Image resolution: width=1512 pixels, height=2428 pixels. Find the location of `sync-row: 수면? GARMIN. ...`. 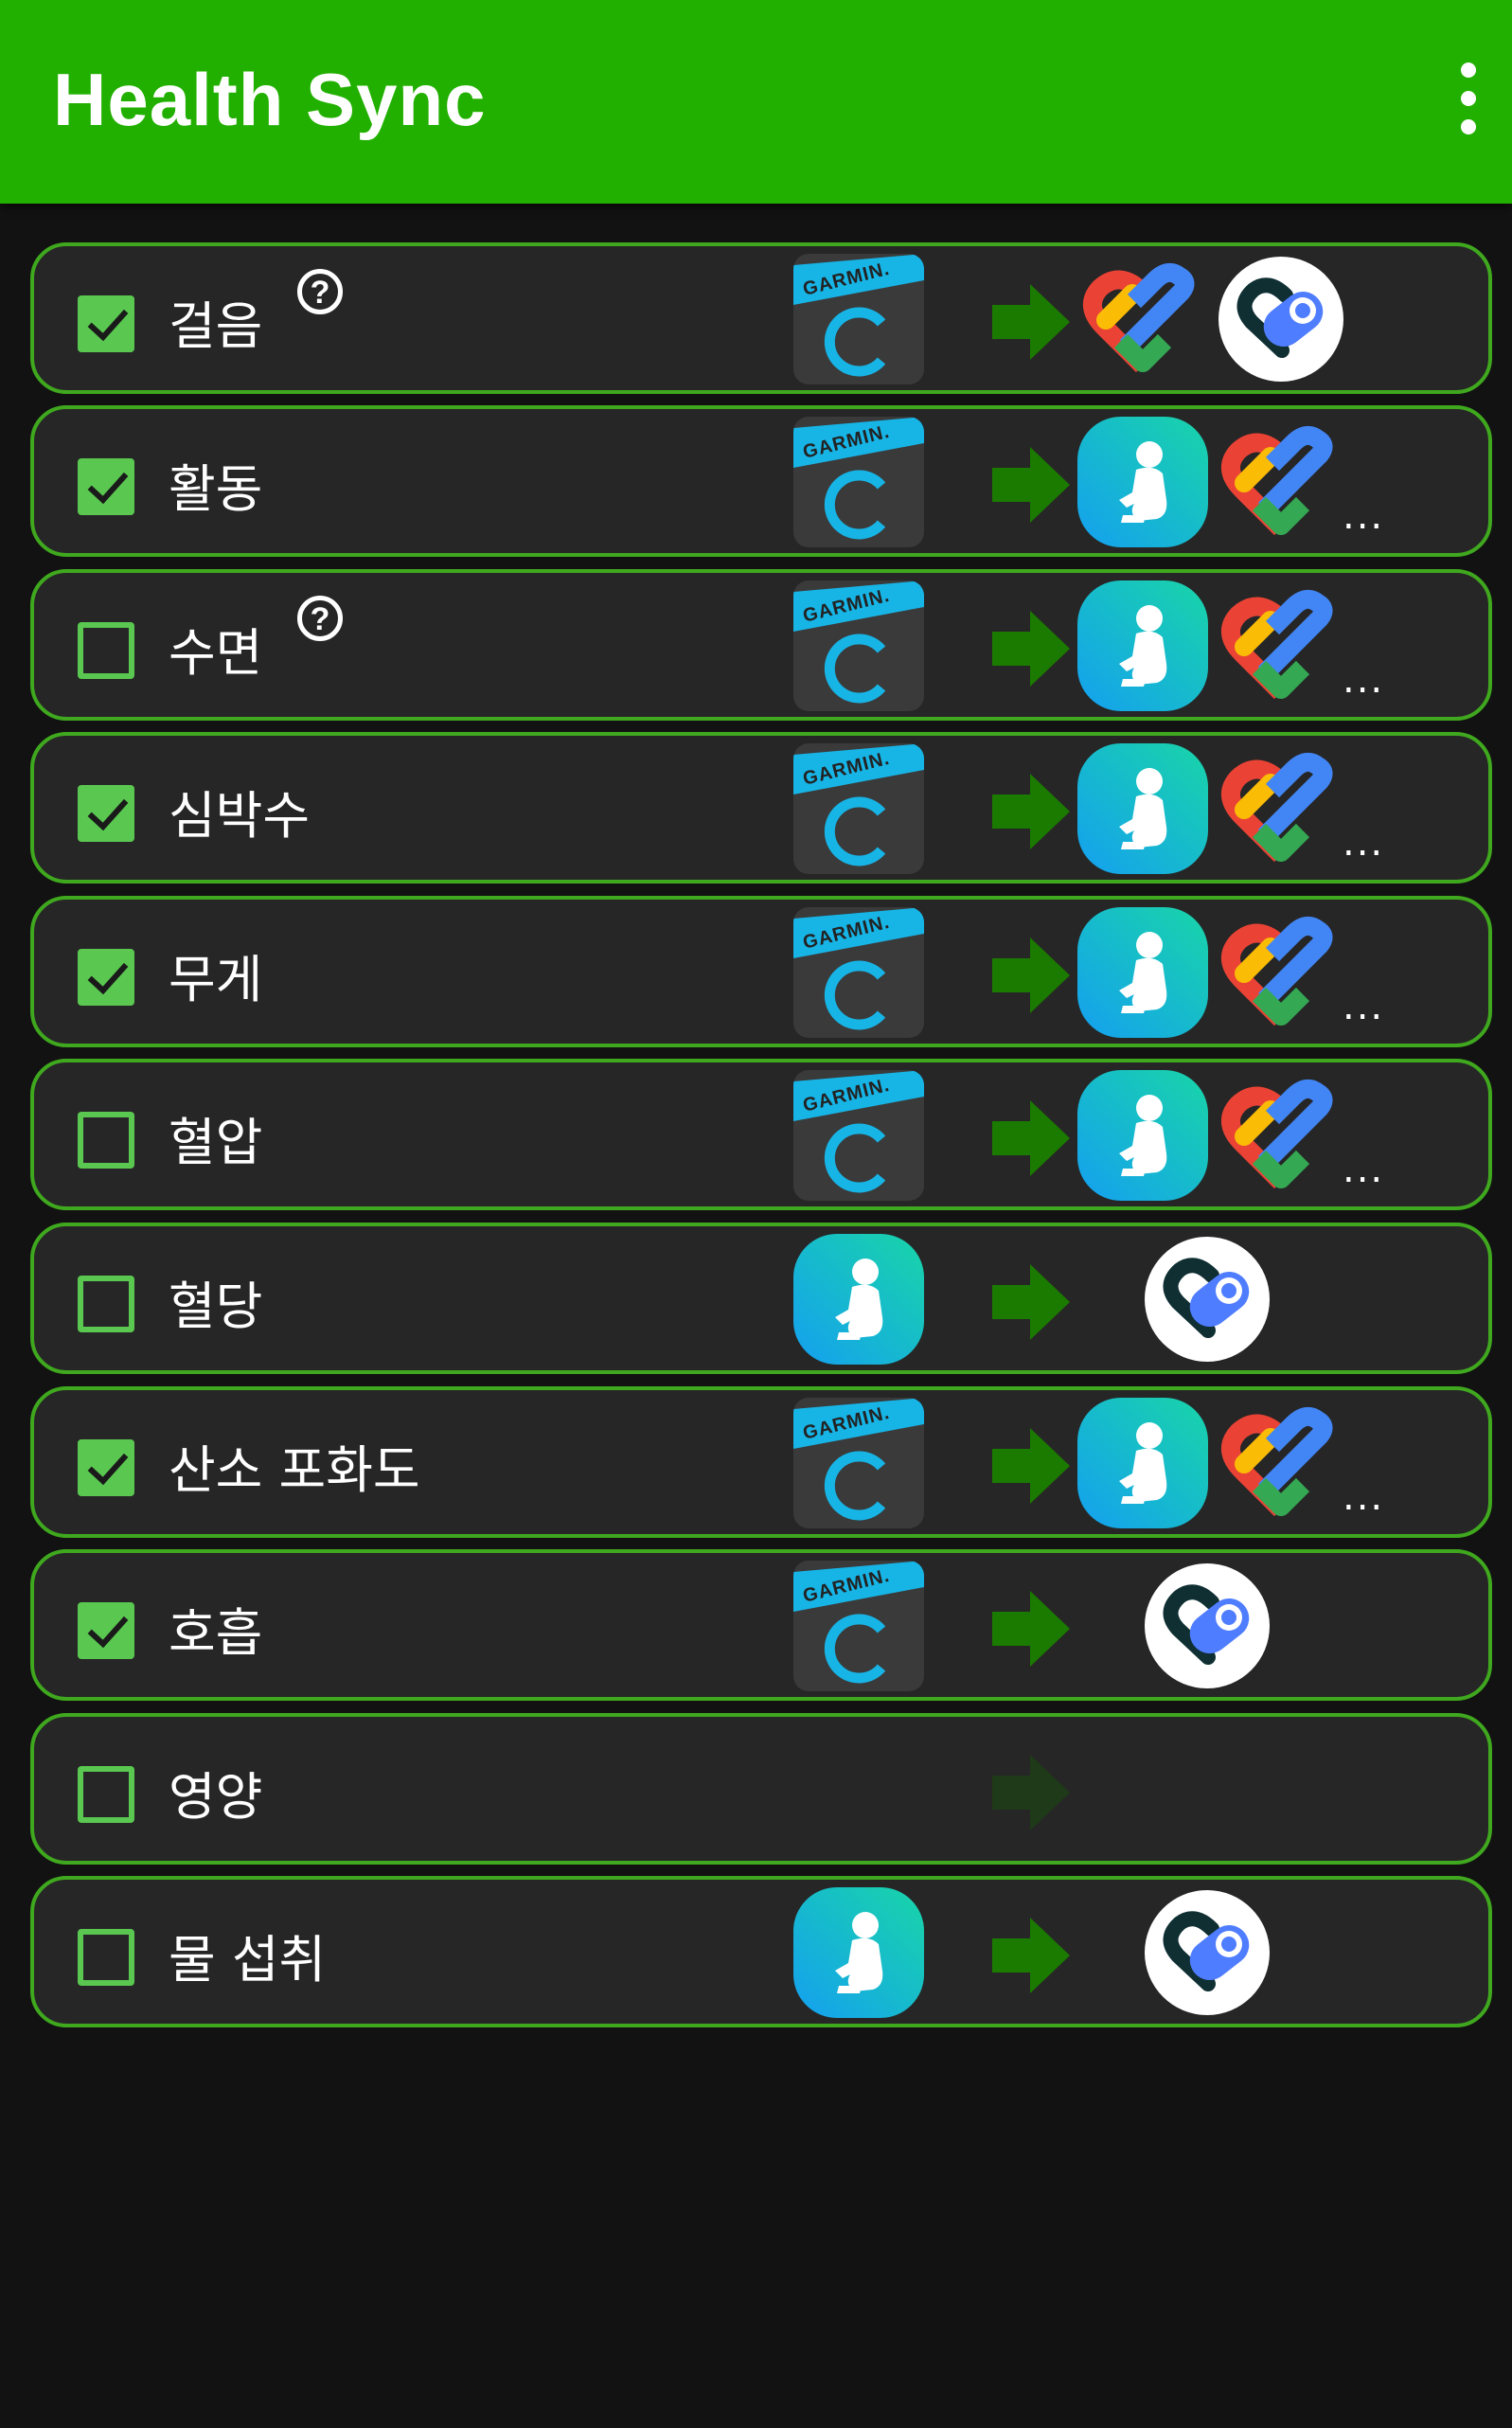

sync-row: 수면? GARMIN. ... is located at coordinates (761, 645).